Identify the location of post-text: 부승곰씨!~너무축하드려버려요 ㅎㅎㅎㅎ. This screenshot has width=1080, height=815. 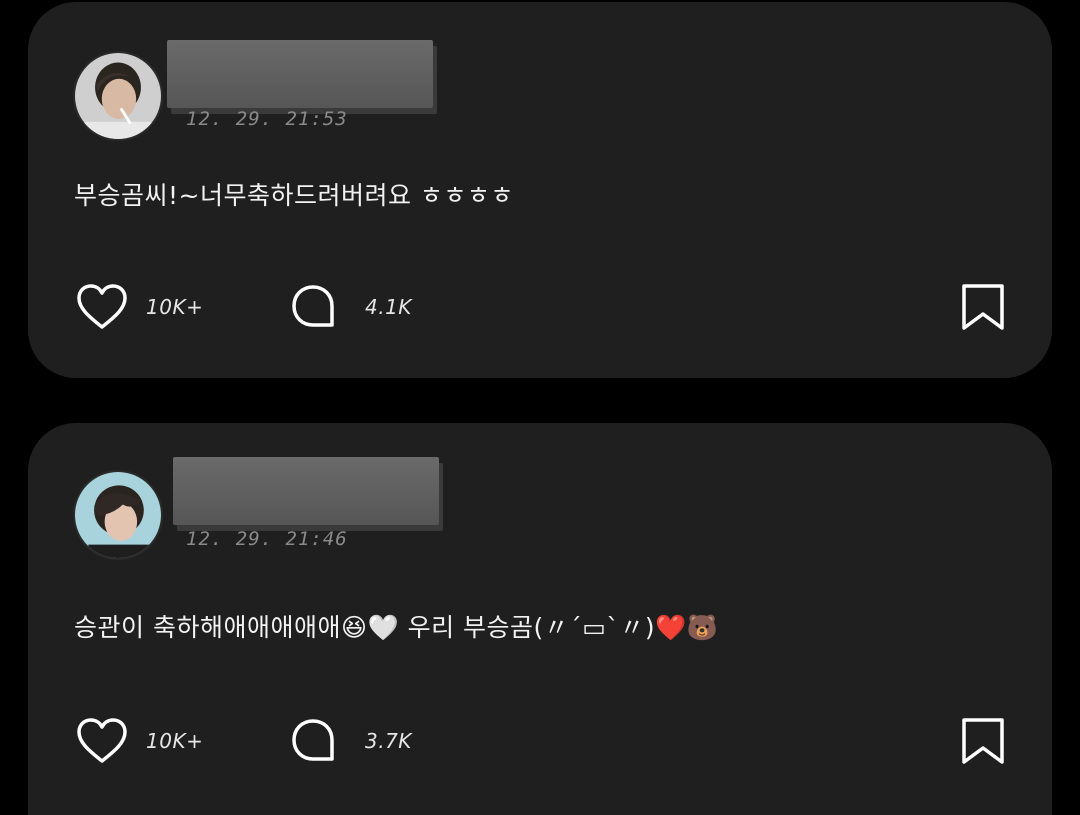
(294, 195).